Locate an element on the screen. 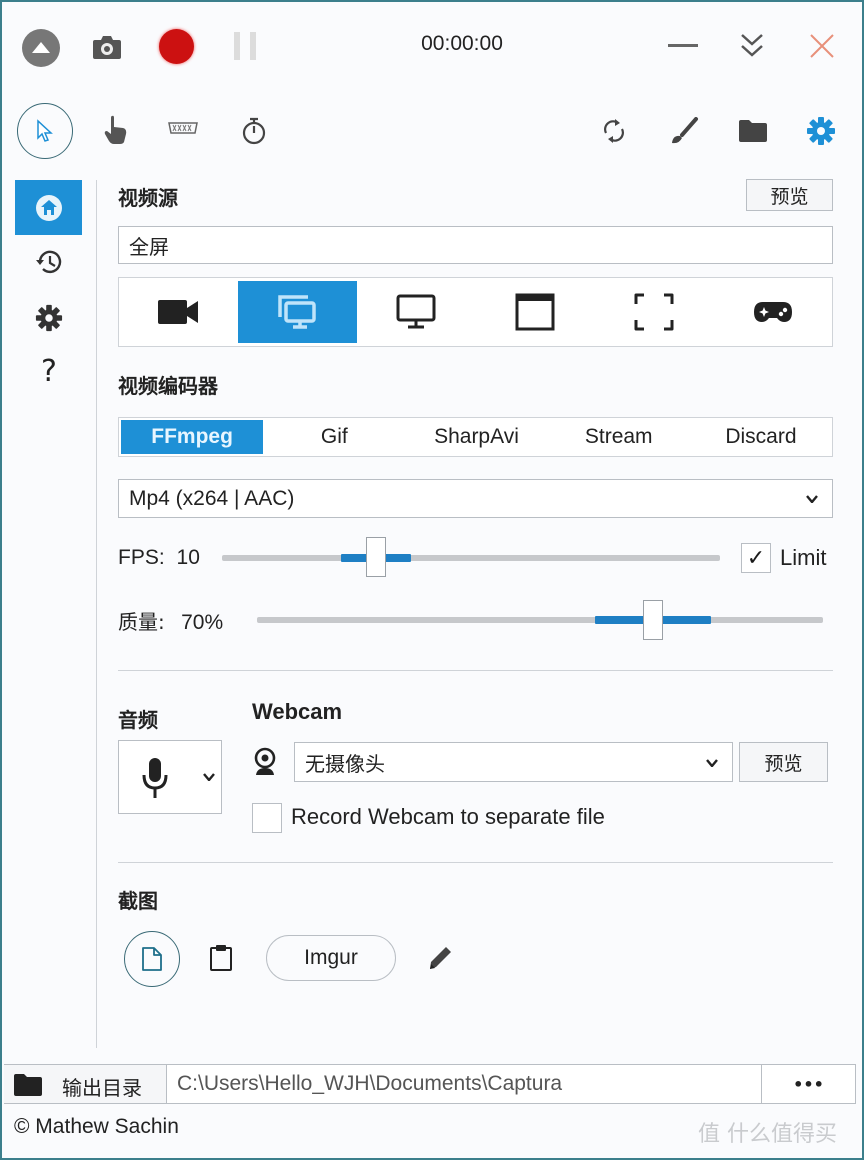 The height and width of the screenshot is (1160, 864). gamepad-icon is located at coordinates (772, 312).